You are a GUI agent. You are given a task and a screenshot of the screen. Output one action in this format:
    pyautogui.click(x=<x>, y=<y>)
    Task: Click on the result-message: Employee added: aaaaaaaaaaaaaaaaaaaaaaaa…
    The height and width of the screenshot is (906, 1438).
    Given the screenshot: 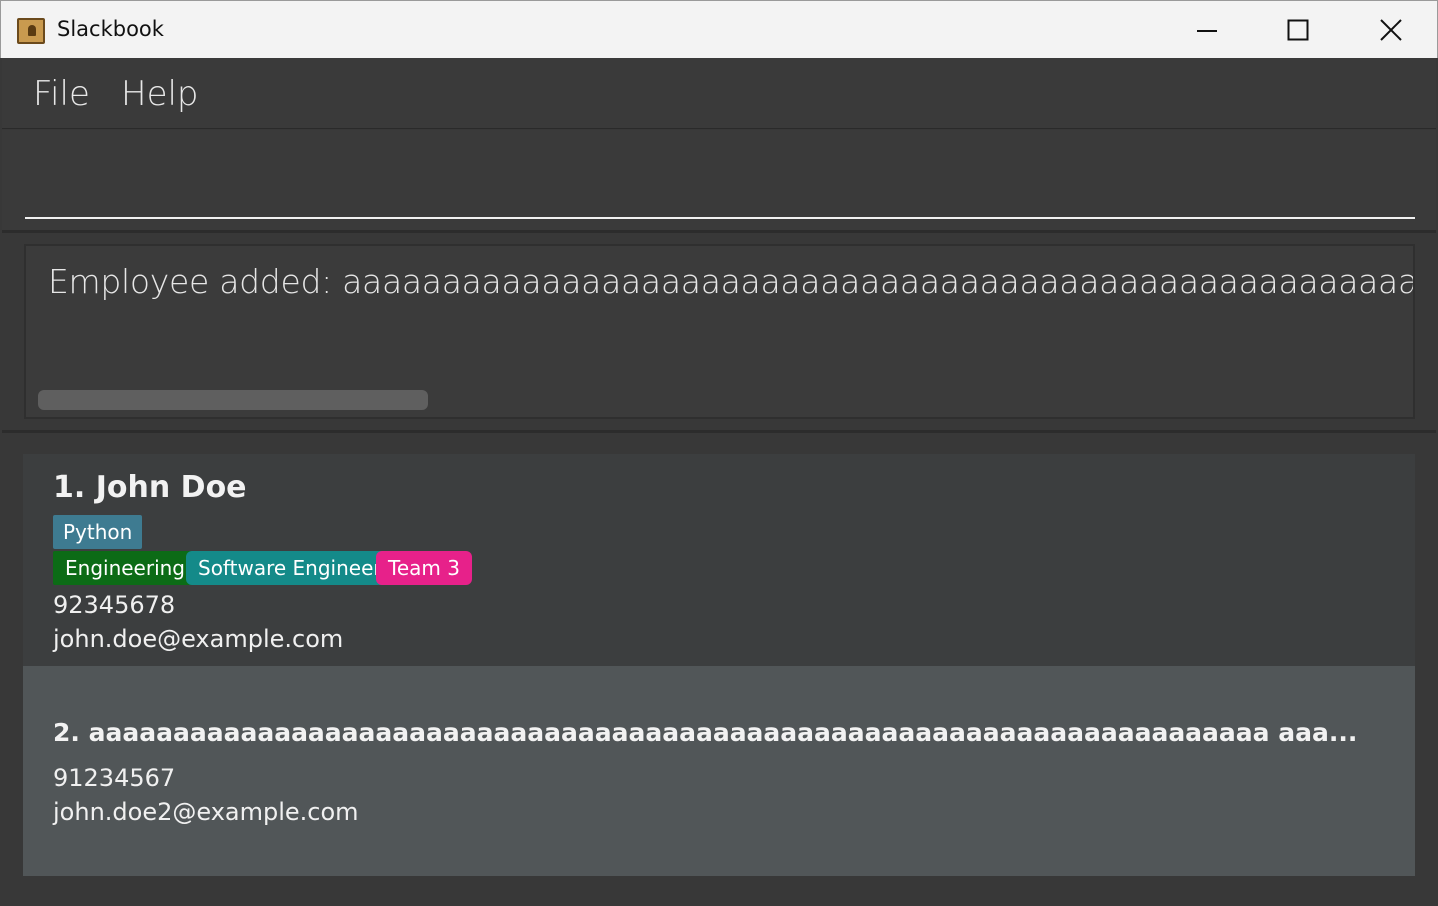 What is the action you would take?
    pyautogui.click(x=731, y=281)
    